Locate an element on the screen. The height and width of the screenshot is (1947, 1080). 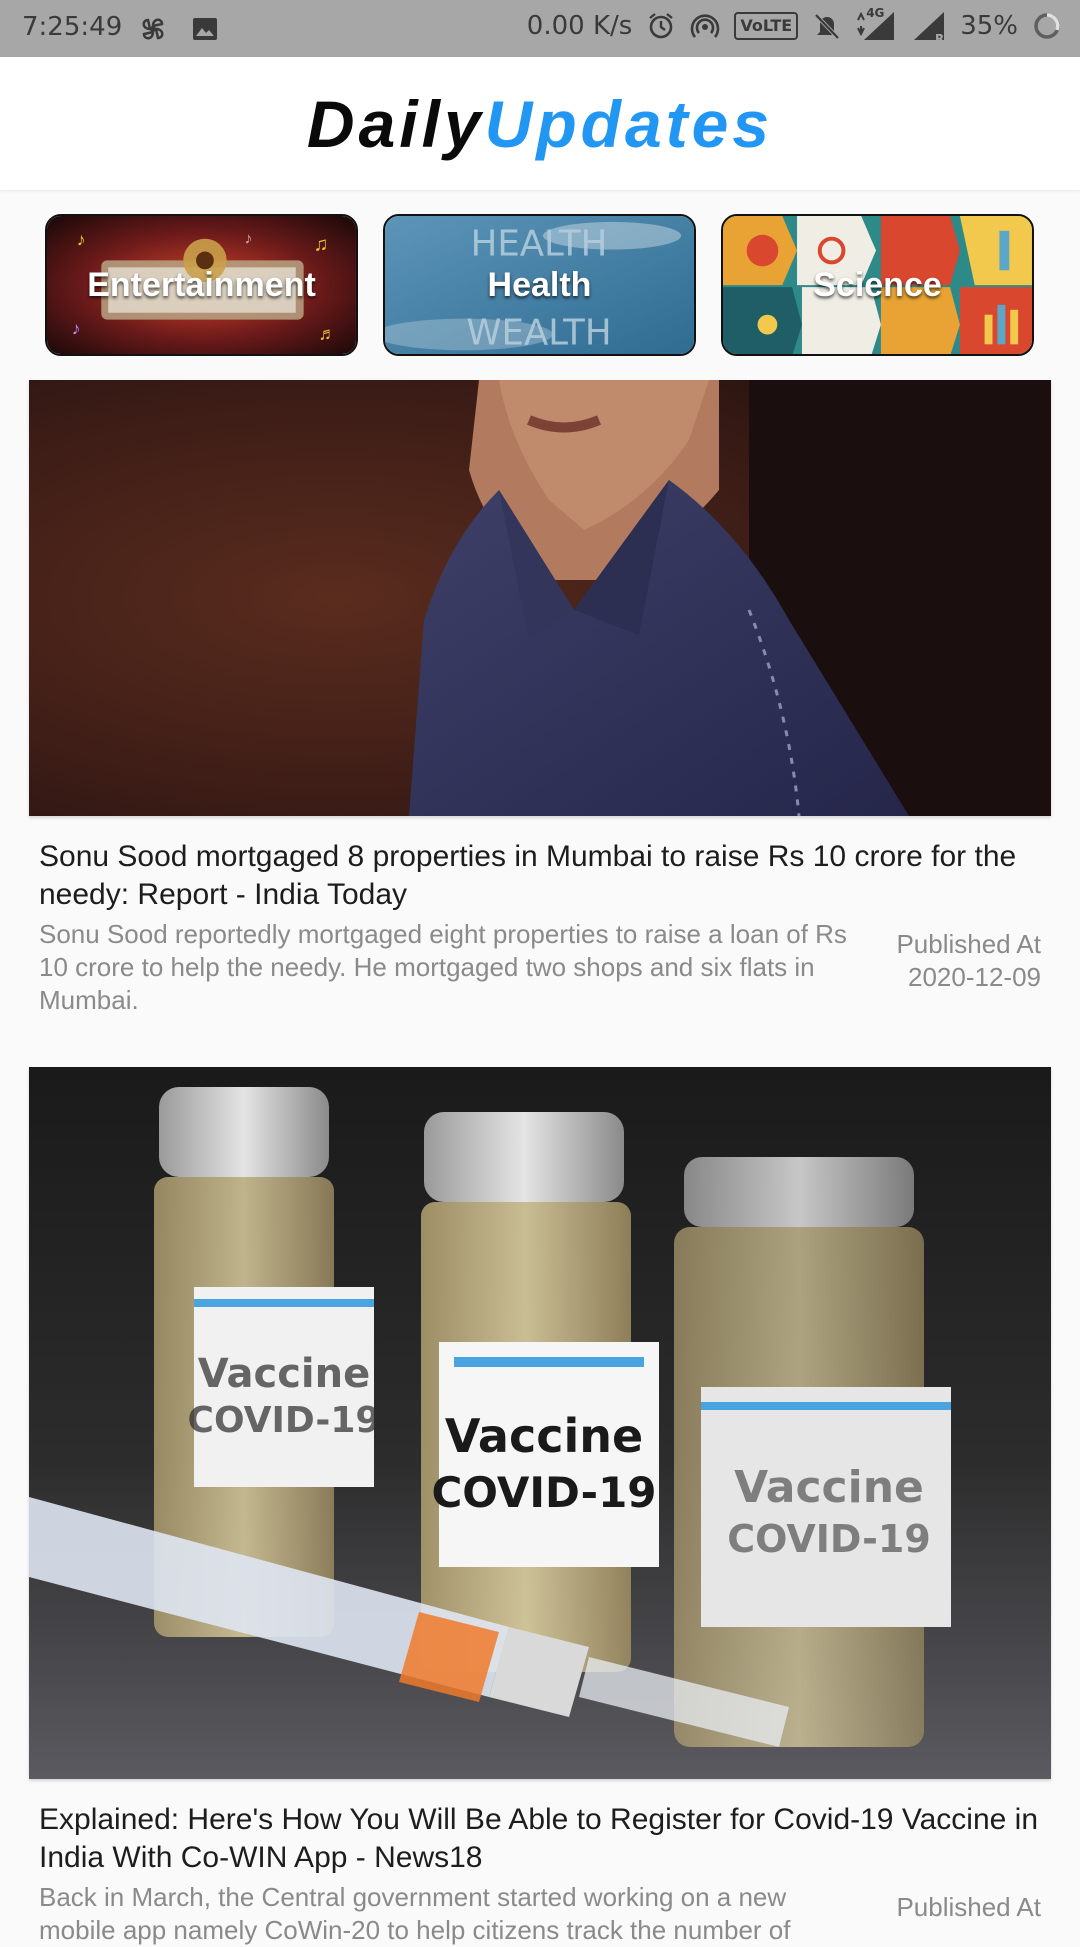
battery-percent: 35% is located at coordinates (989, 26).